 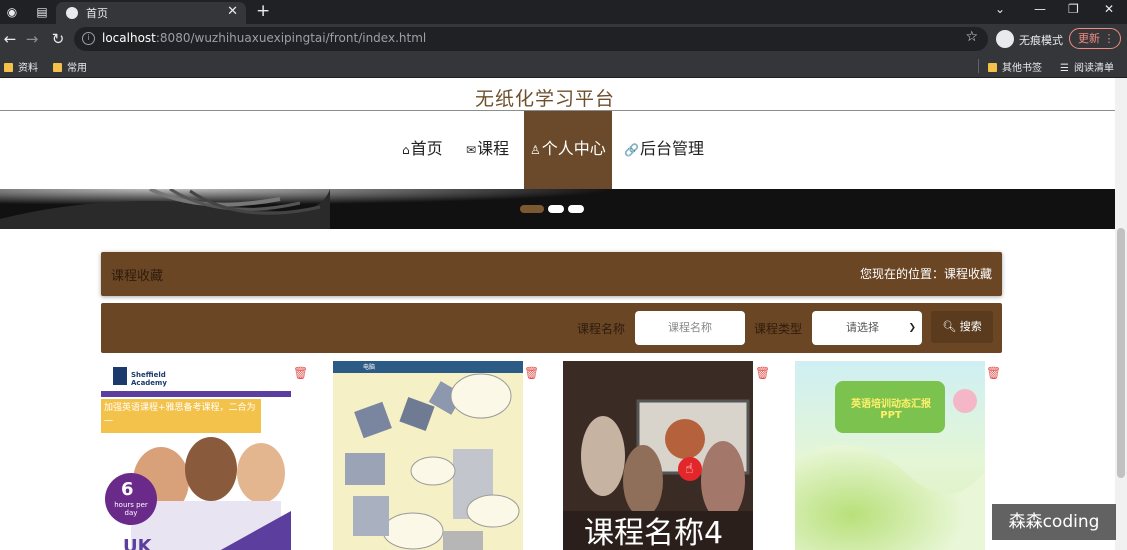 What do you see at coordinates (127, 489) in the screenshot?
I see `poster-badge-number: 6` at bounding box center [127, 489].